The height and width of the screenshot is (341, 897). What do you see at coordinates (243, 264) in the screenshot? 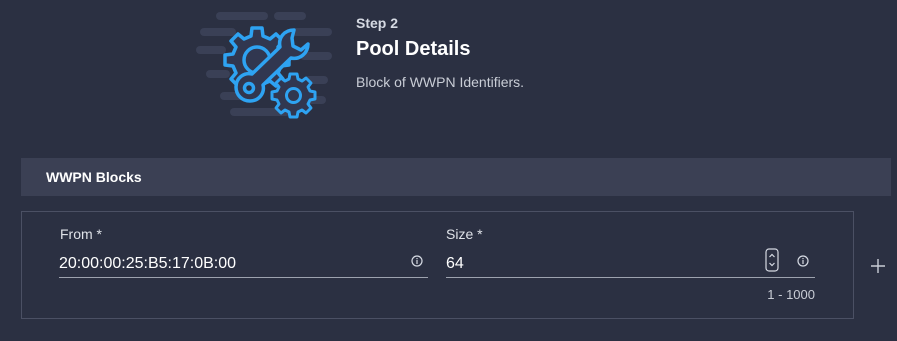
I see `from-input: 20:00:00:25:B5:17:0B:00` at bounding box center [243, 264].